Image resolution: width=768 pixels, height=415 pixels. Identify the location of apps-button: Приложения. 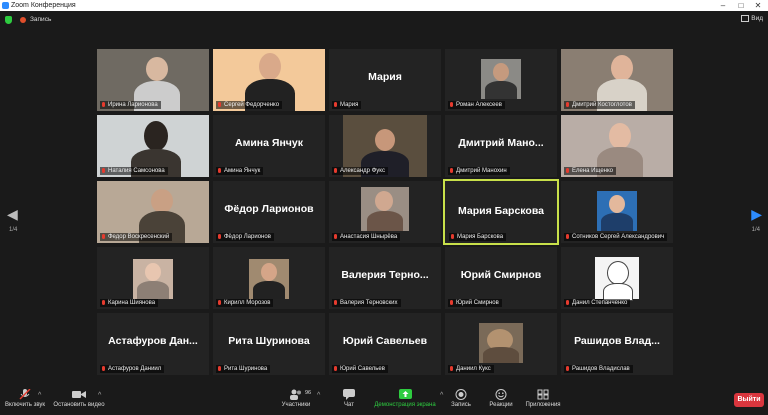
(543, 397).